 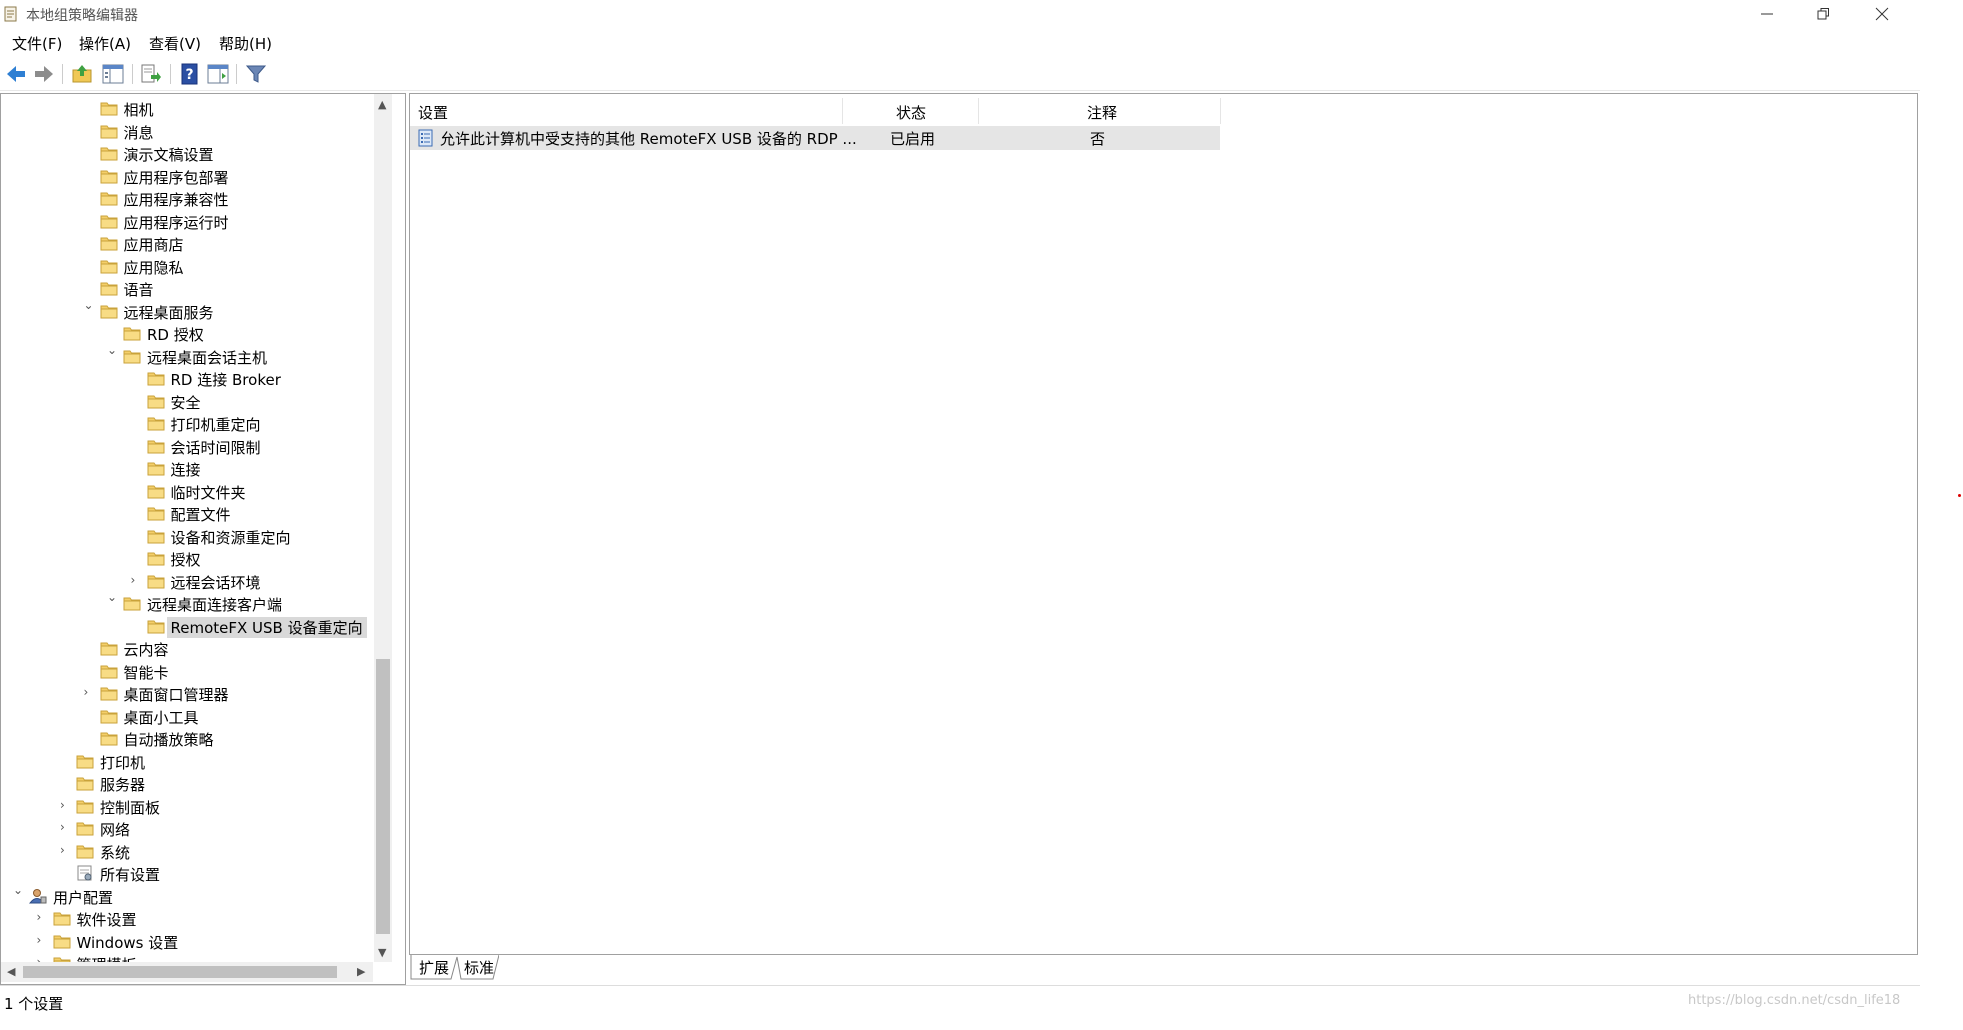 I want to click on column-header-comment: 注释, so click(x=1099, y=111).